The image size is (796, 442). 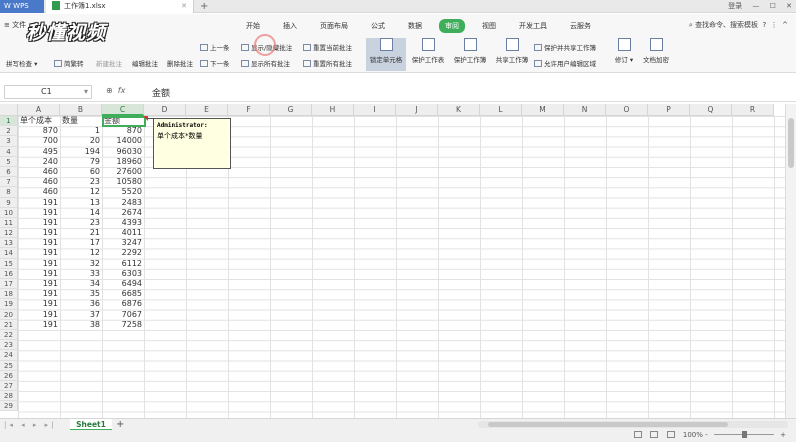 What do you see at coordinates (9, 335) in the screenshot?
I see `row-header-22: 22` at bounding box center [9, 335].